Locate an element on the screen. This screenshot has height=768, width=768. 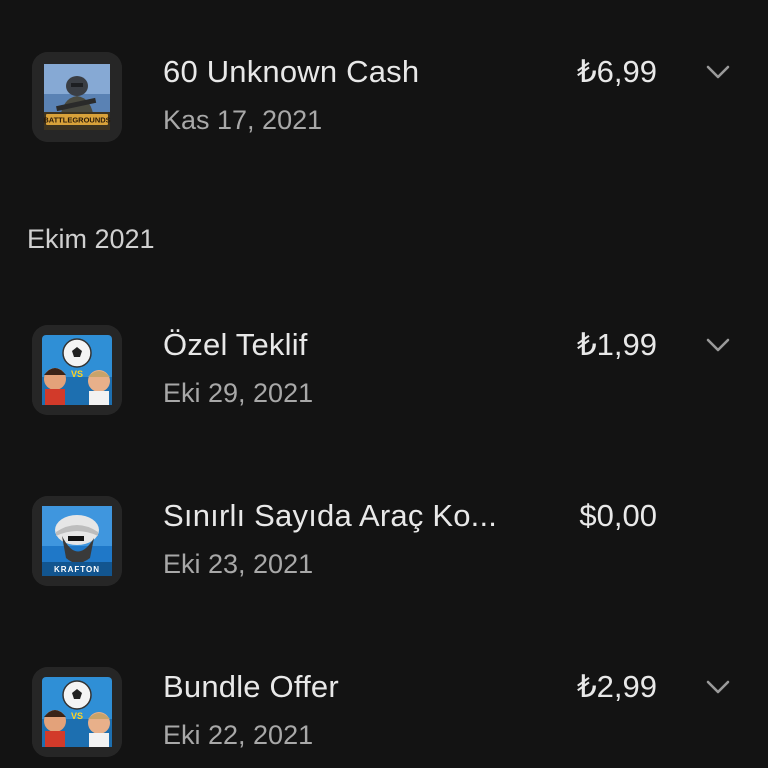
purchase-date: Eki 23, 2021 is located at coordinates (238, 564).